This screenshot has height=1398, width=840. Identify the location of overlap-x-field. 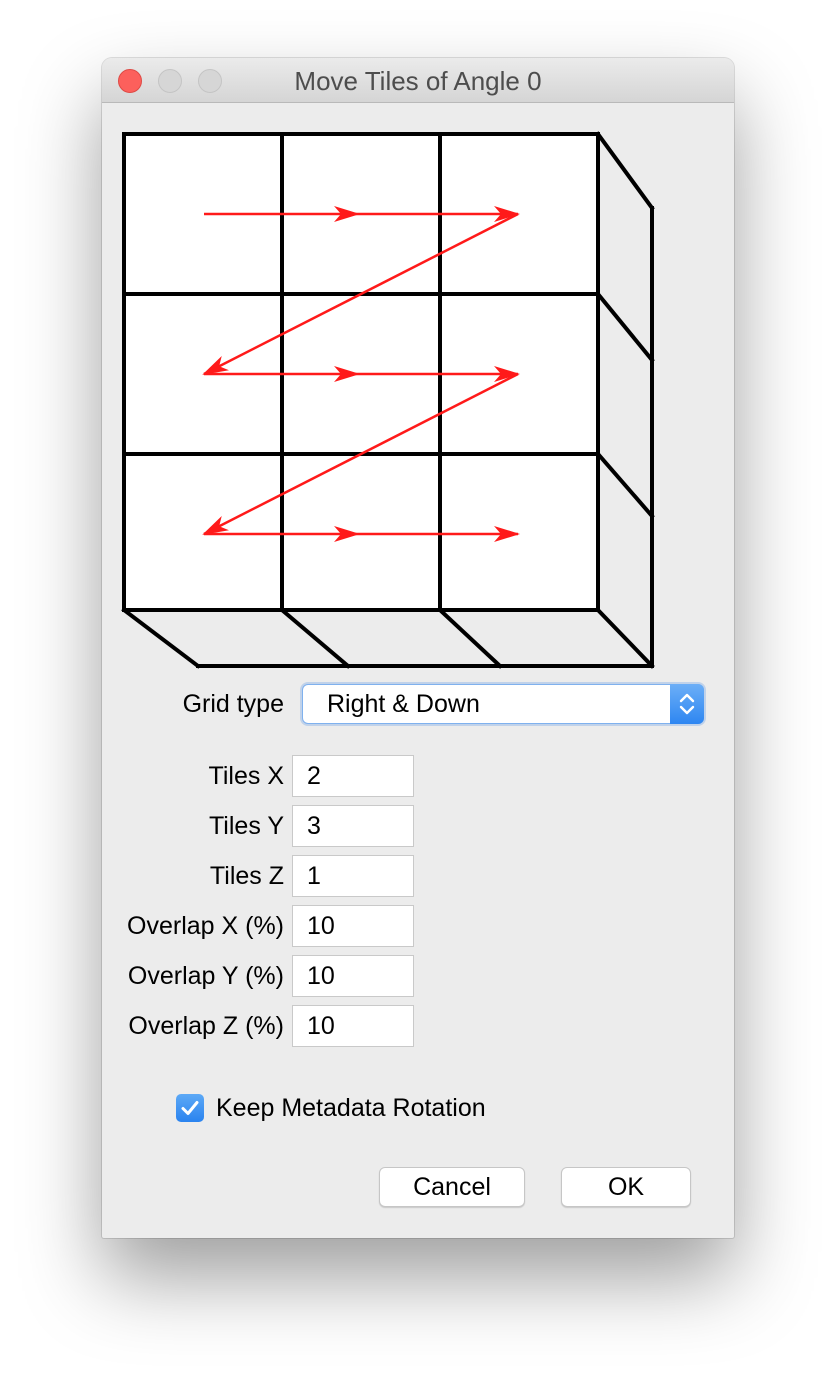
(353, 926).